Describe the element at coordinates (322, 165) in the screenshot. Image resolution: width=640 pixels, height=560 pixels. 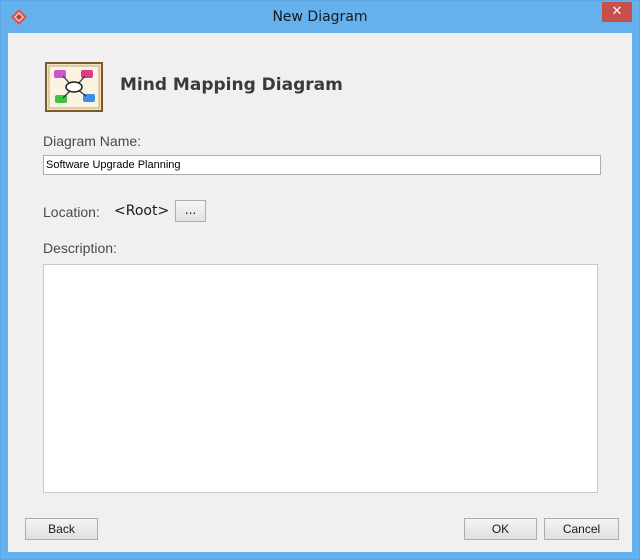
I see `diagram-name-input` at that location.